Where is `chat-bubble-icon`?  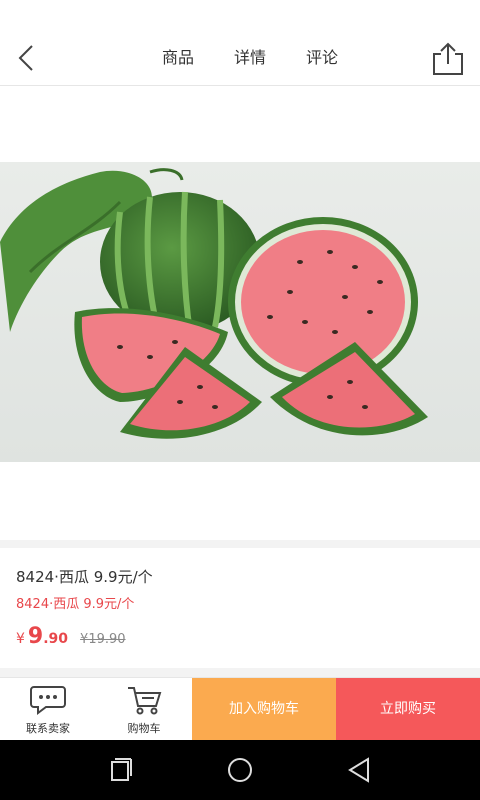 chat-bubble-icon is located at coordinates (48, 700).